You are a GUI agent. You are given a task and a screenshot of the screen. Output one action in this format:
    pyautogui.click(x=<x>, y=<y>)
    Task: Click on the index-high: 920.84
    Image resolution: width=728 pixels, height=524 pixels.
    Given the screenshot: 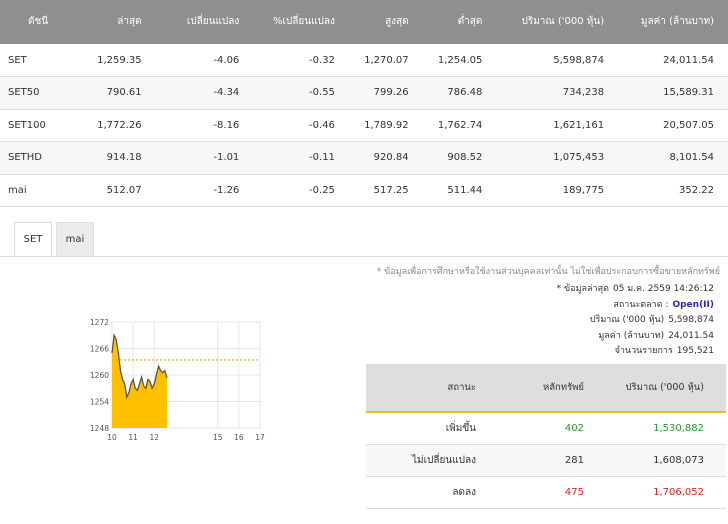 What is the action you would take?
    pyautogui.click(x=385, y=158)
    